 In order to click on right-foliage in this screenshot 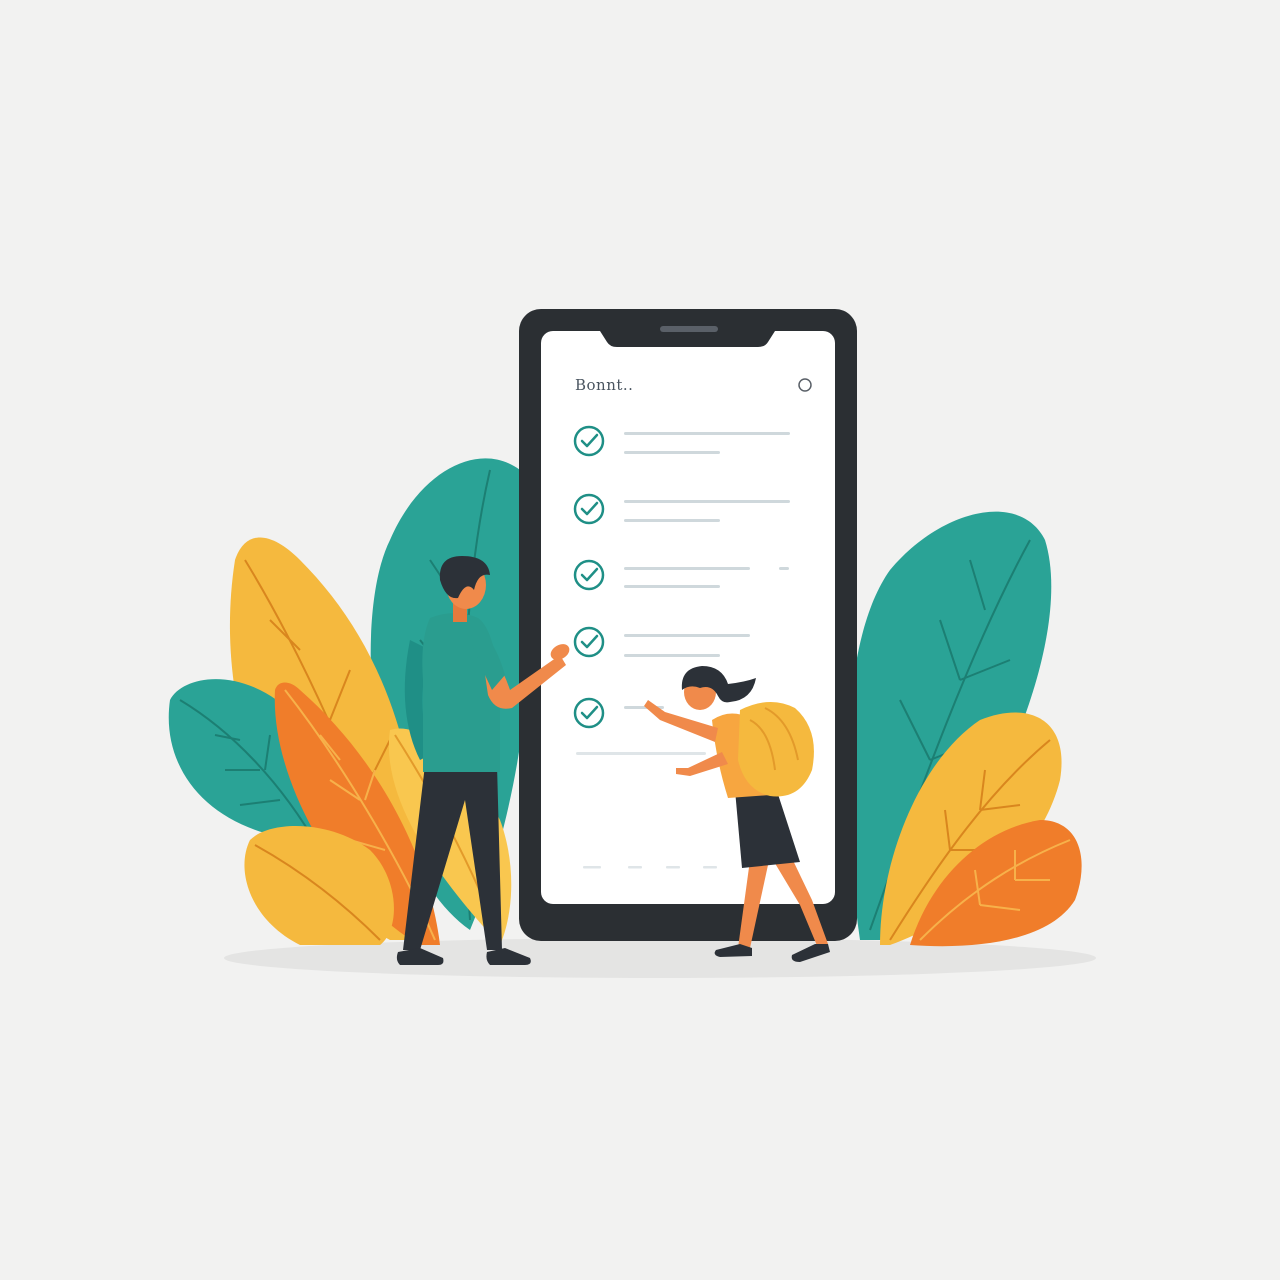, I will do `click(964, 729)`.